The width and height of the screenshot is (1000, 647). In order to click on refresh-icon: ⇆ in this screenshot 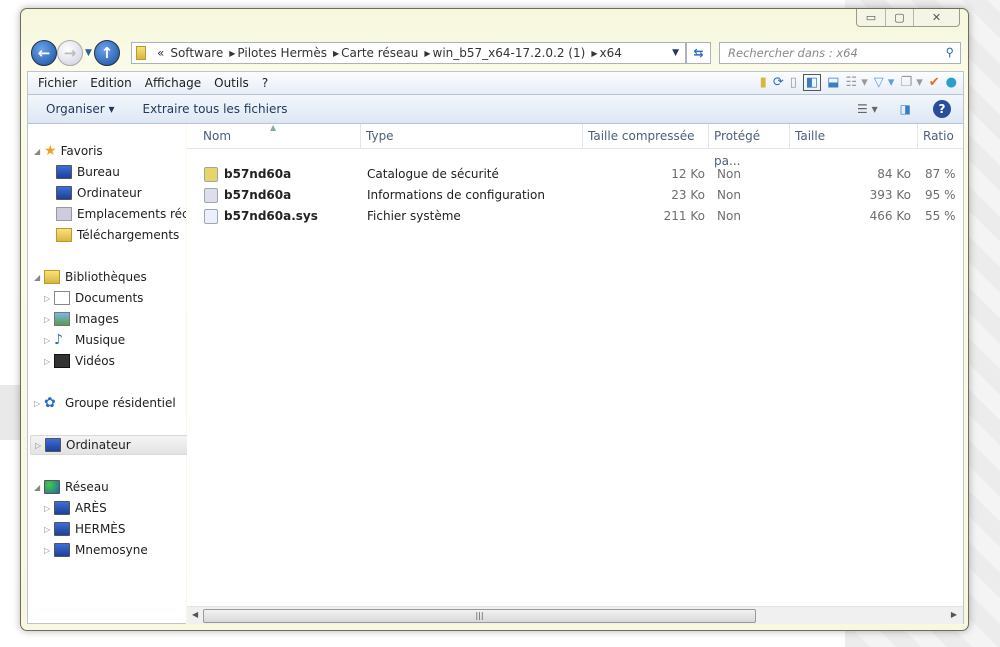, I will do `click(698, 53)`.